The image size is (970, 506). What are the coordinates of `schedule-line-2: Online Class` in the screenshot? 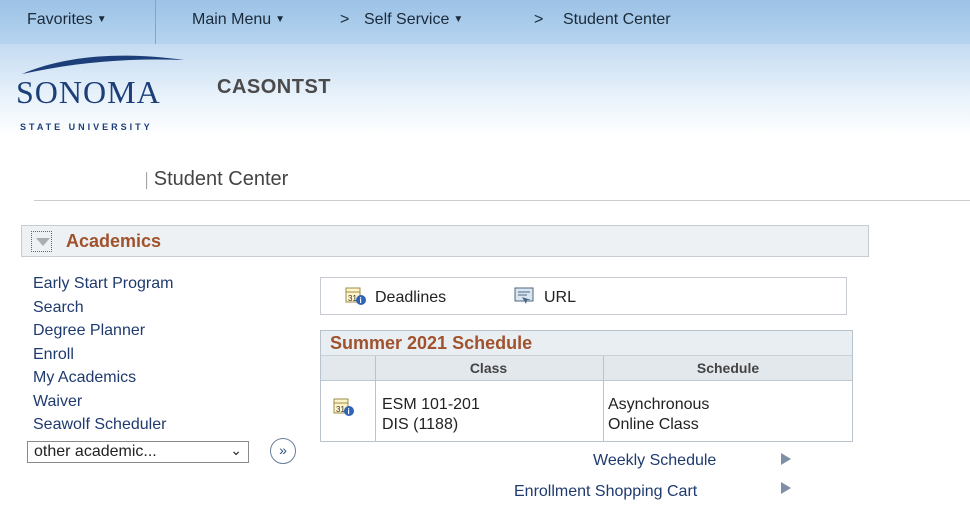 It's located at (653, 424).